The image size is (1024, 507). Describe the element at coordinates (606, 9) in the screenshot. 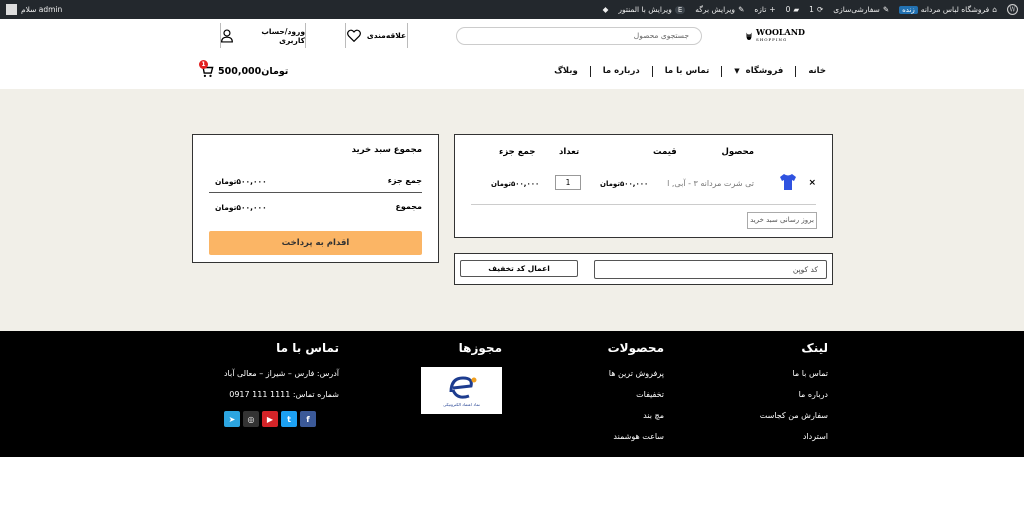

I see `diamond-icon: ◆` at that location.